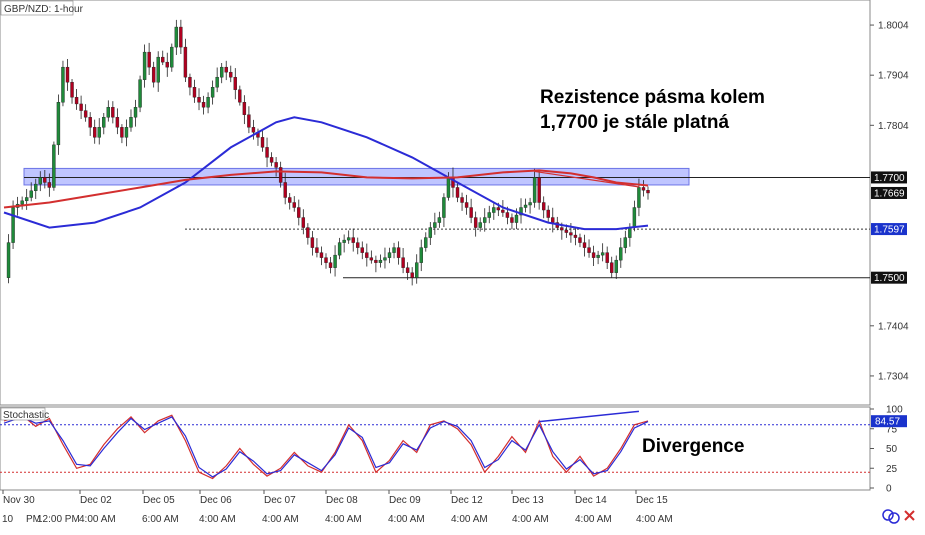 The height and width of the screenshot is (535, 925). Describe the element at coordinates (216, 500) in the screenshot. I see `x-date-label: Dec 06` at that location.